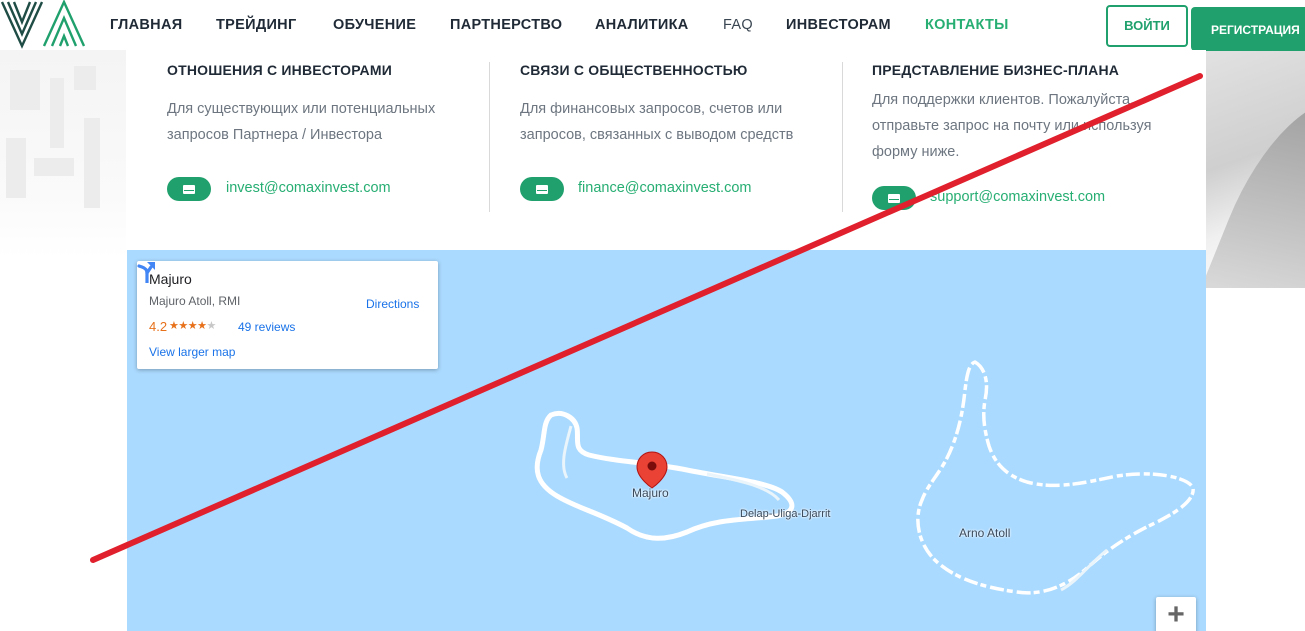  What do you see at coordinates (738, 25) in the screenshot?
I see `nav-item-faq: FAQ` at bounding box center [738, 25].